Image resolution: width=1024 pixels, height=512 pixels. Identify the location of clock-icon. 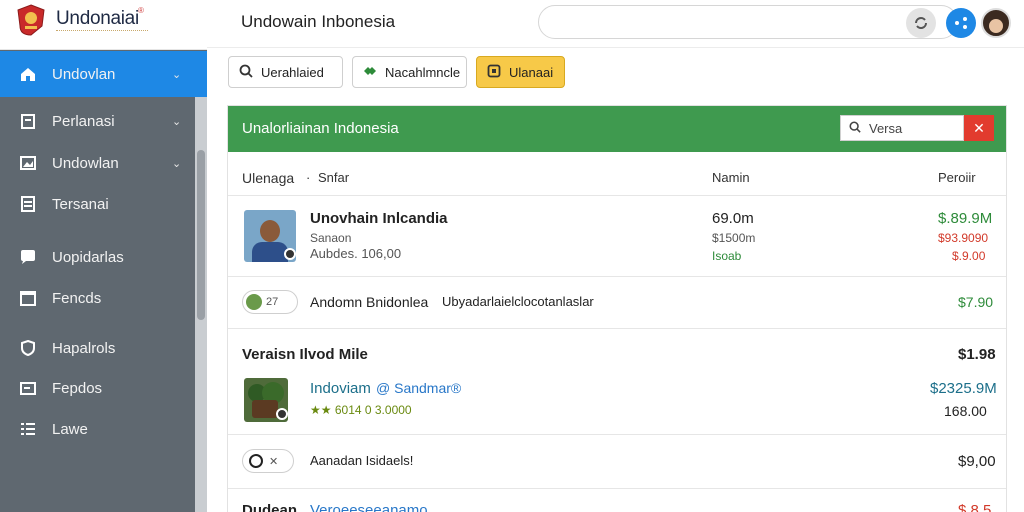
(256, 461).